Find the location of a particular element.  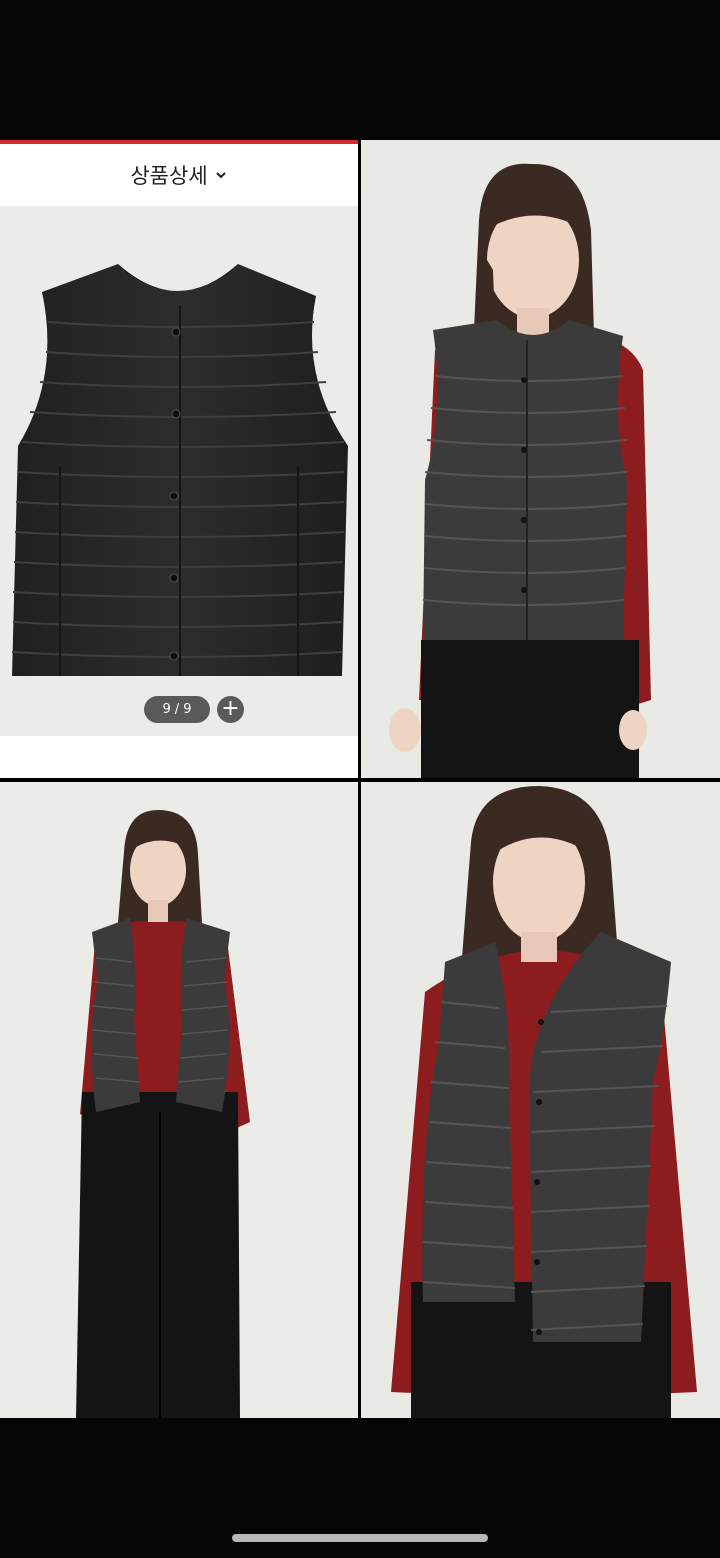

tile-footer is located at coordinates (179, 757).